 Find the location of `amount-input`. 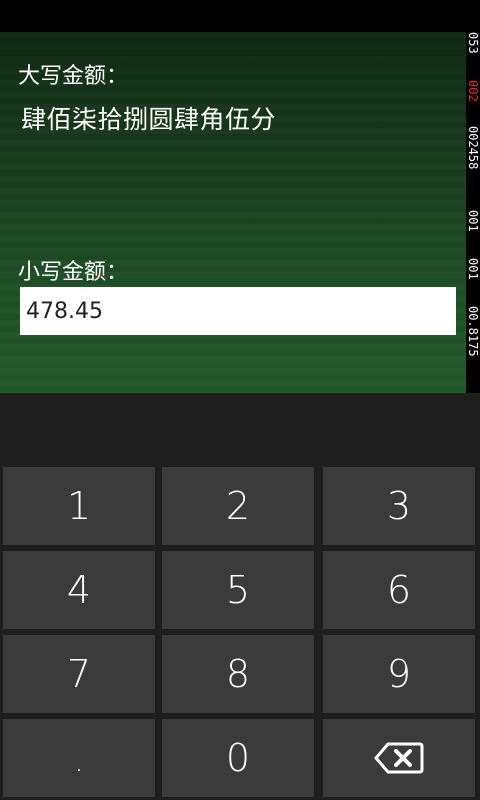

amount-input is located at coordinates (238, 311).